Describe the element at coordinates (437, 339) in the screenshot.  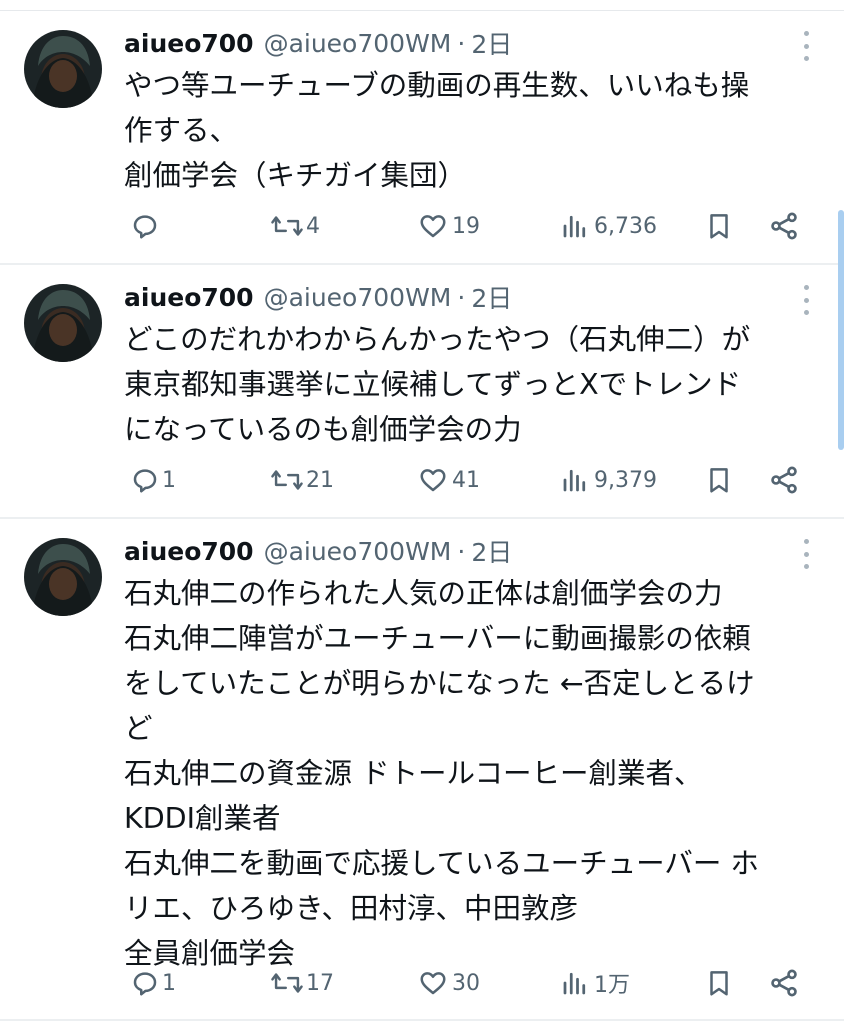
I see `tweet-text-line: どこのだれかわからんかったやつ（石丸伸二）が` at that location.